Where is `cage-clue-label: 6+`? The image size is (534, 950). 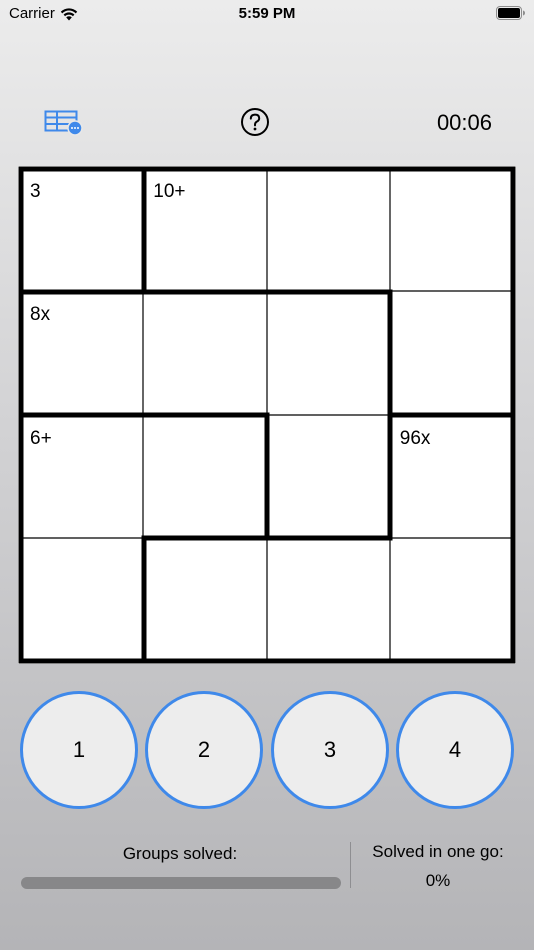 cage-clue-label: 6+ is located at coordinates (41, 438).